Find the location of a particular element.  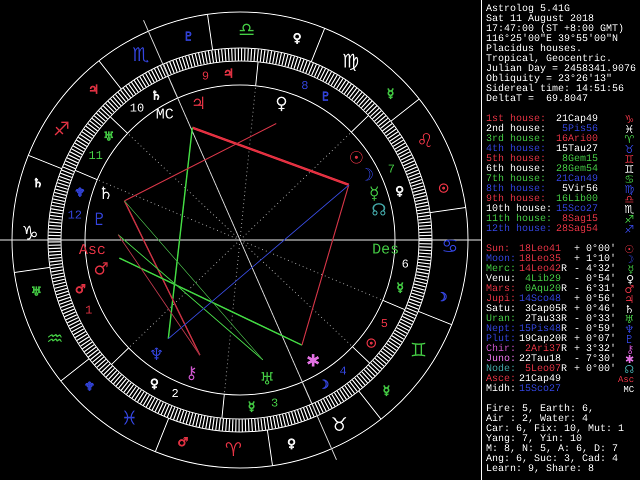

planet-glyph: Asc is located at coordinates (626, 380).